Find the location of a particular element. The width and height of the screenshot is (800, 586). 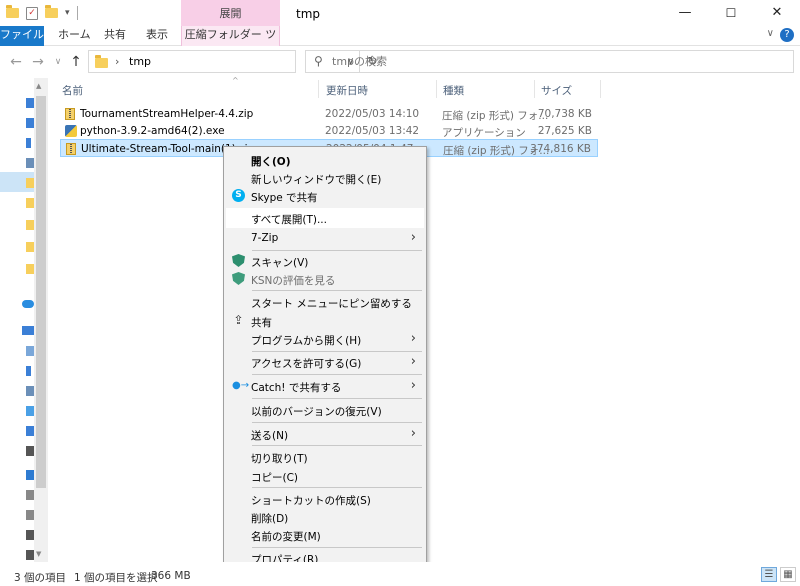

videos-icon is located at coordinates (30, 451).